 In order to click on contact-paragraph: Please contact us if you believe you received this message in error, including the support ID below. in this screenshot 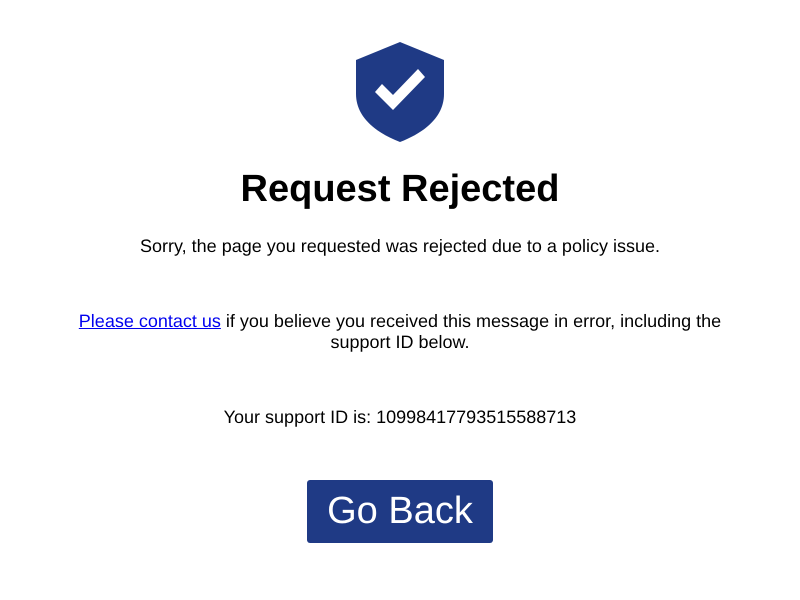, I will do `click(400, 332)`.